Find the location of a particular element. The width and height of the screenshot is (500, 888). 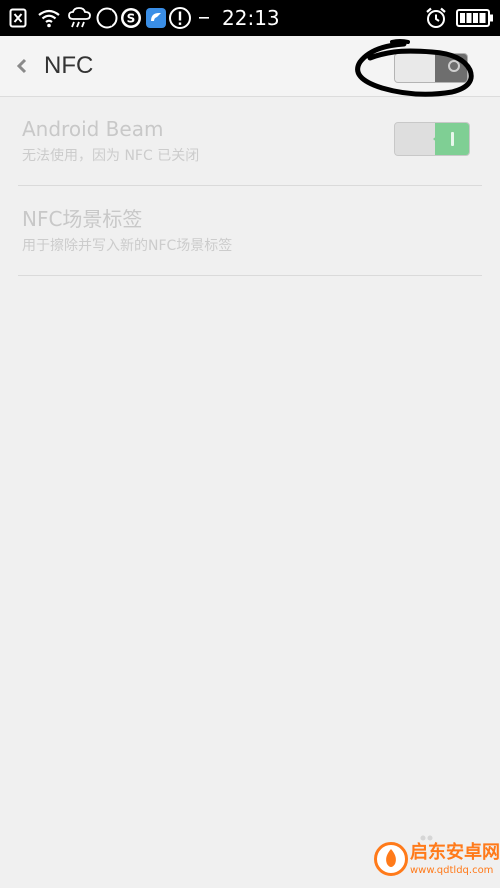

toggle-off-ring-icon is located at coordinates (454, 66).